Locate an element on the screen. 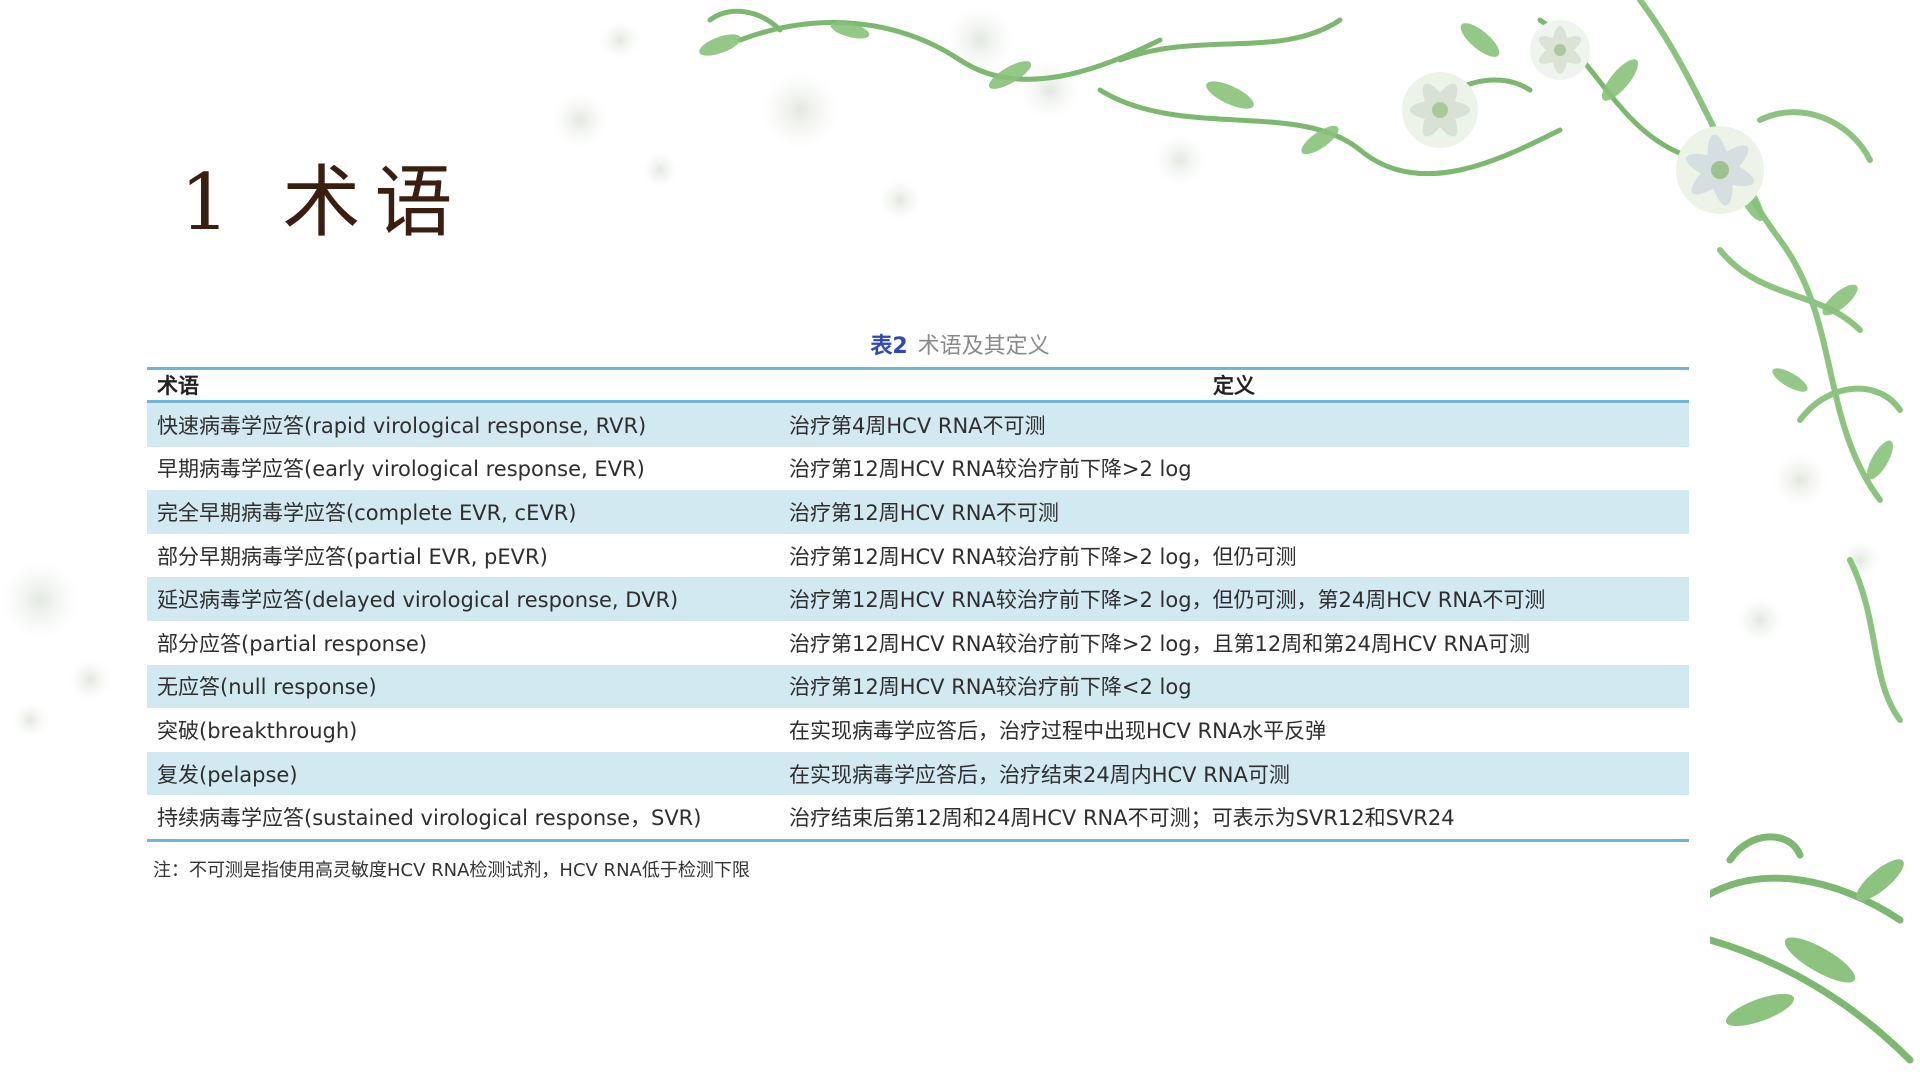  definition-cell: 治疗第4周HCV RNA不可测 is located at coordinates (1234, 424).